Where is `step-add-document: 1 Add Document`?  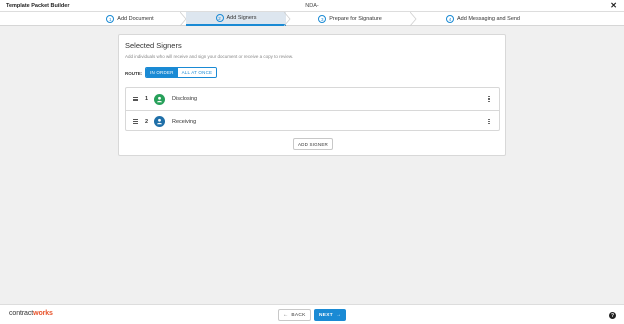
step-add-document: 1 Add Document is located at coordinates (130, 19).